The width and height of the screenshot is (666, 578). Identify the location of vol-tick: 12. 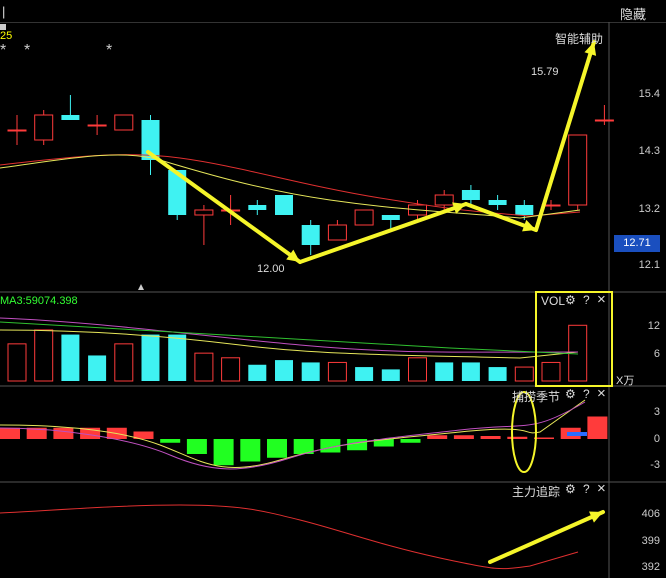
(653, 326).